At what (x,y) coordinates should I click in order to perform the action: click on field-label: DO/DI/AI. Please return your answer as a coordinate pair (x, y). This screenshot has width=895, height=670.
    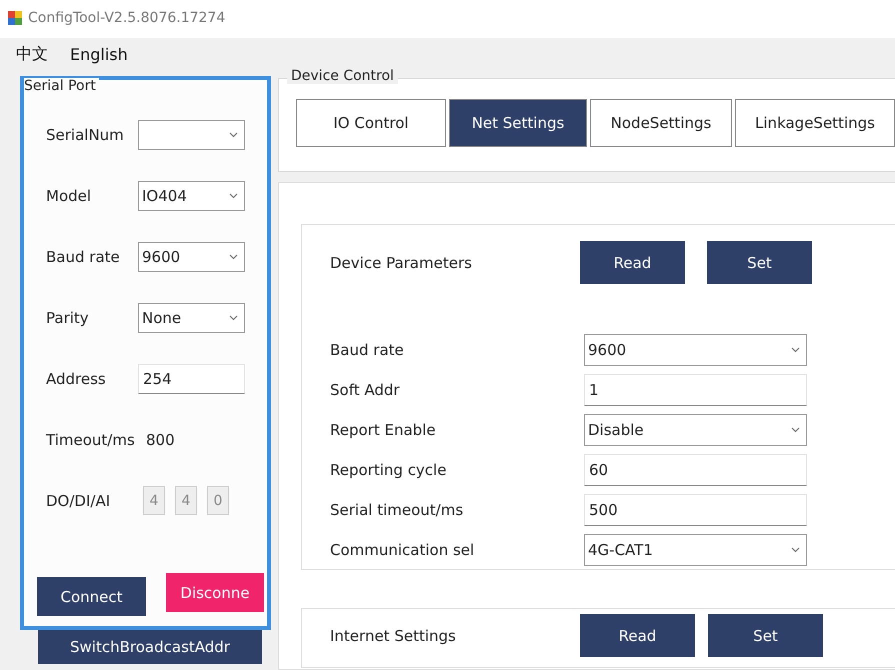
    Looking at the image, I should click on (79, 501).